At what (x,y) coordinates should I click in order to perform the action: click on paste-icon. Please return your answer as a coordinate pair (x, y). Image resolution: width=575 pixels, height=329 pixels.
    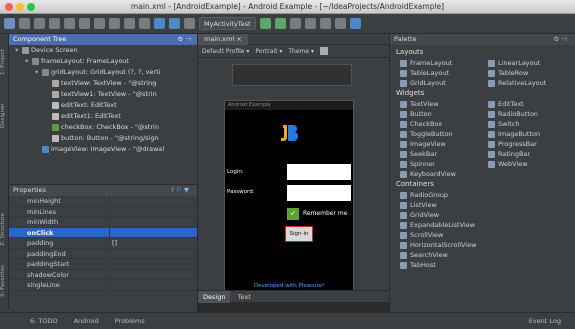
    Looking at the image, I should click on (114, 23).